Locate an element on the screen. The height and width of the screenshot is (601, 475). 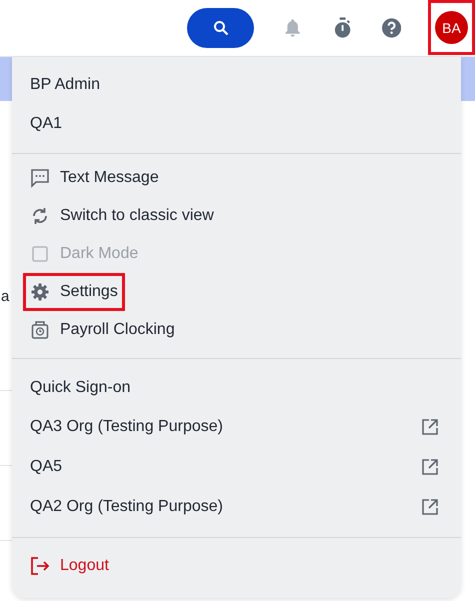
menu-item: Settings is located at coordinates (74, 292).